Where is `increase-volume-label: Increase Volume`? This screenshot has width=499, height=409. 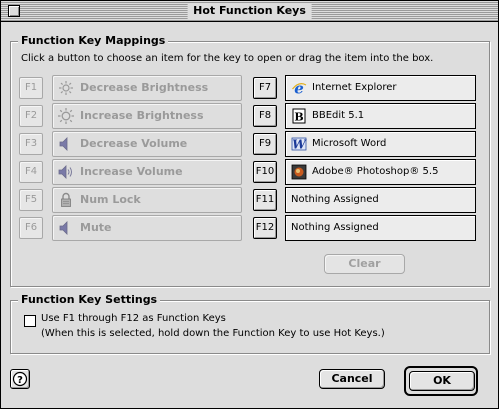 increase-volume-label: Increase Volume is located at coordinates (131, 171).